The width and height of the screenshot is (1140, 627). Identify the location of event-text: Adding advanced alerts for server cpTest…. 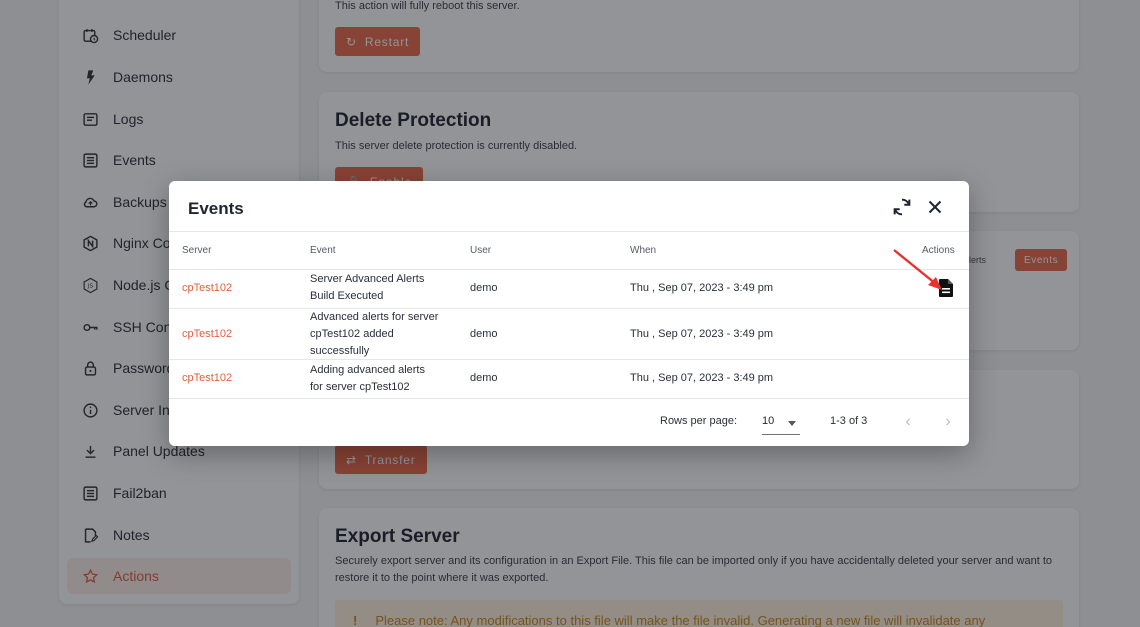
(367, 379).